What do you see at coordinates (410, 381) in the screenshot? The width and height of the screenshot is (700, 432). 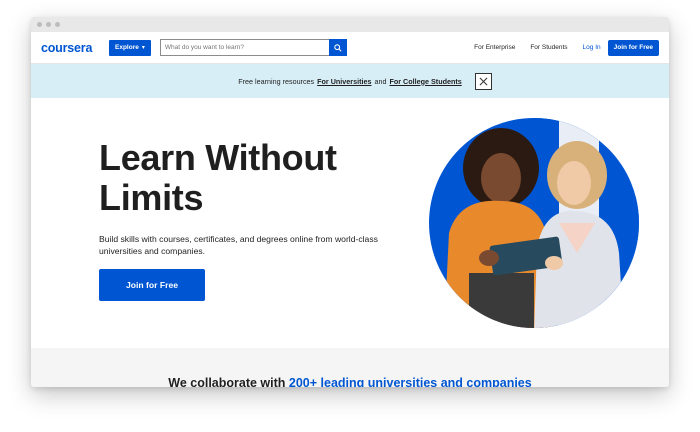 I see `partners-highlight-link: 200+ leading universities and companies` at bounding box center [410, 381].